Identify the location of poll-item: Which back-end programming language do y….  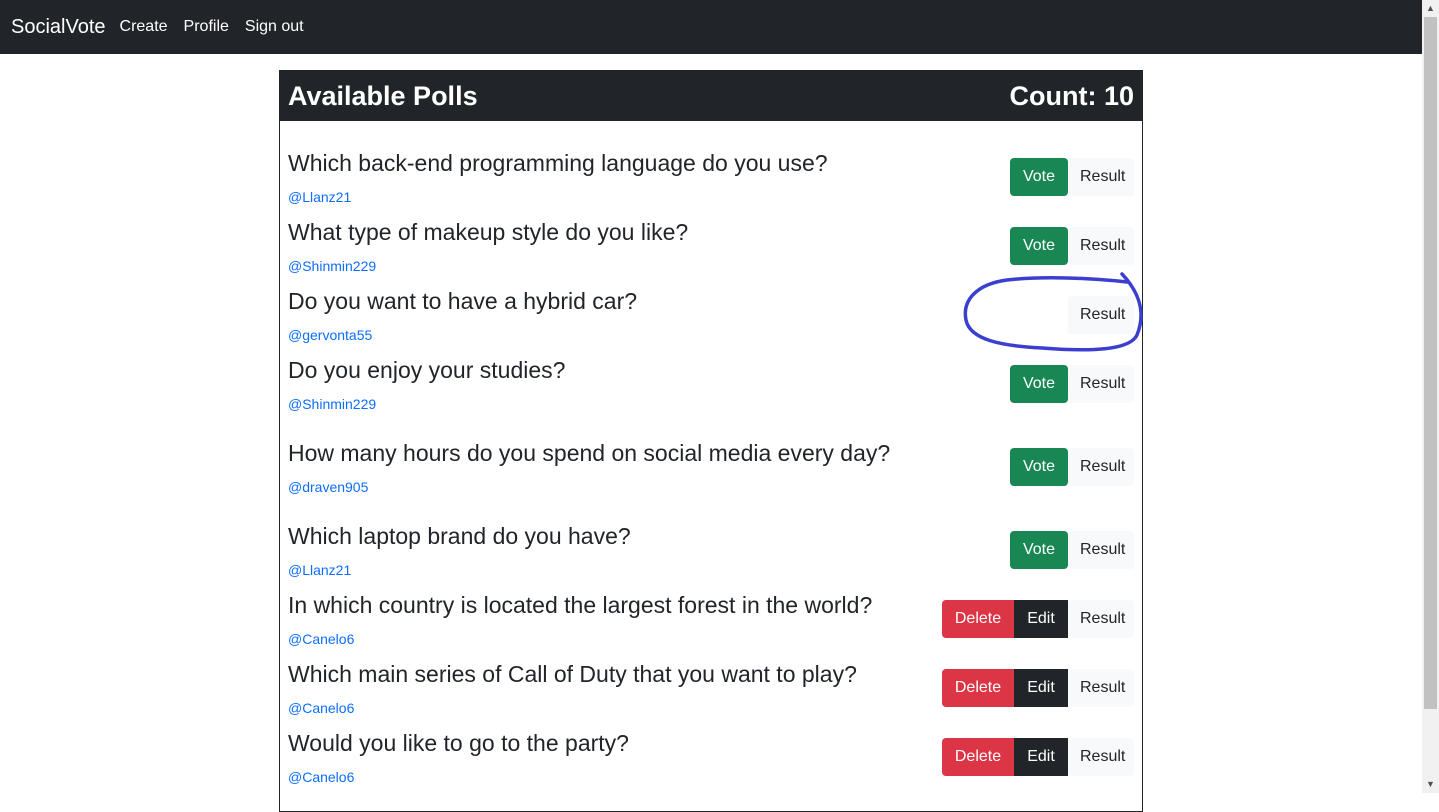
(711, 176).